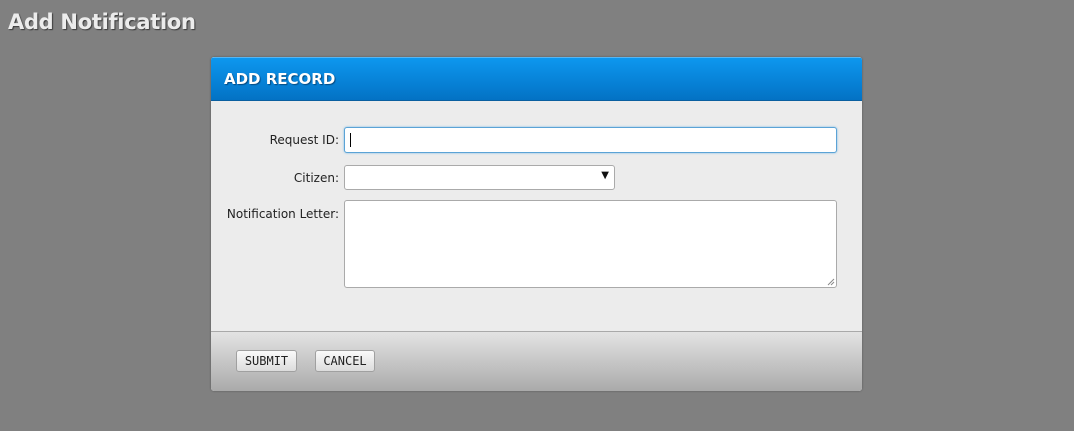 The image size is (1074, 431). What do you see at coordinates (266, 361) in the screenshot?
I see `submit-button: SUBMIT` at bounding box center [266, 361].